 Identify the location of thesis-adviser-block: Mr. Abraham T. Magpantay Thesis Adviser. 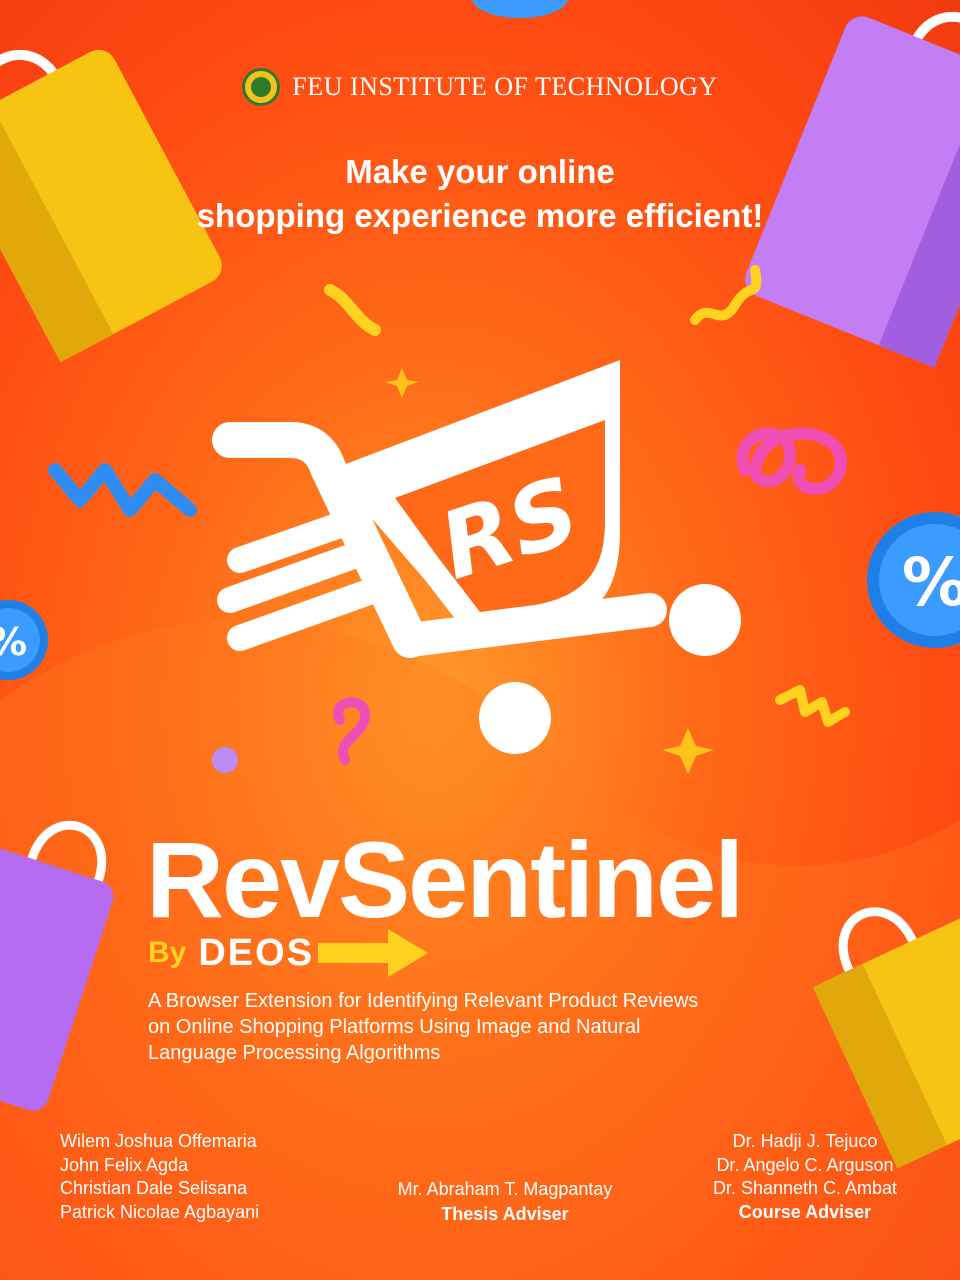
(505, 1202).